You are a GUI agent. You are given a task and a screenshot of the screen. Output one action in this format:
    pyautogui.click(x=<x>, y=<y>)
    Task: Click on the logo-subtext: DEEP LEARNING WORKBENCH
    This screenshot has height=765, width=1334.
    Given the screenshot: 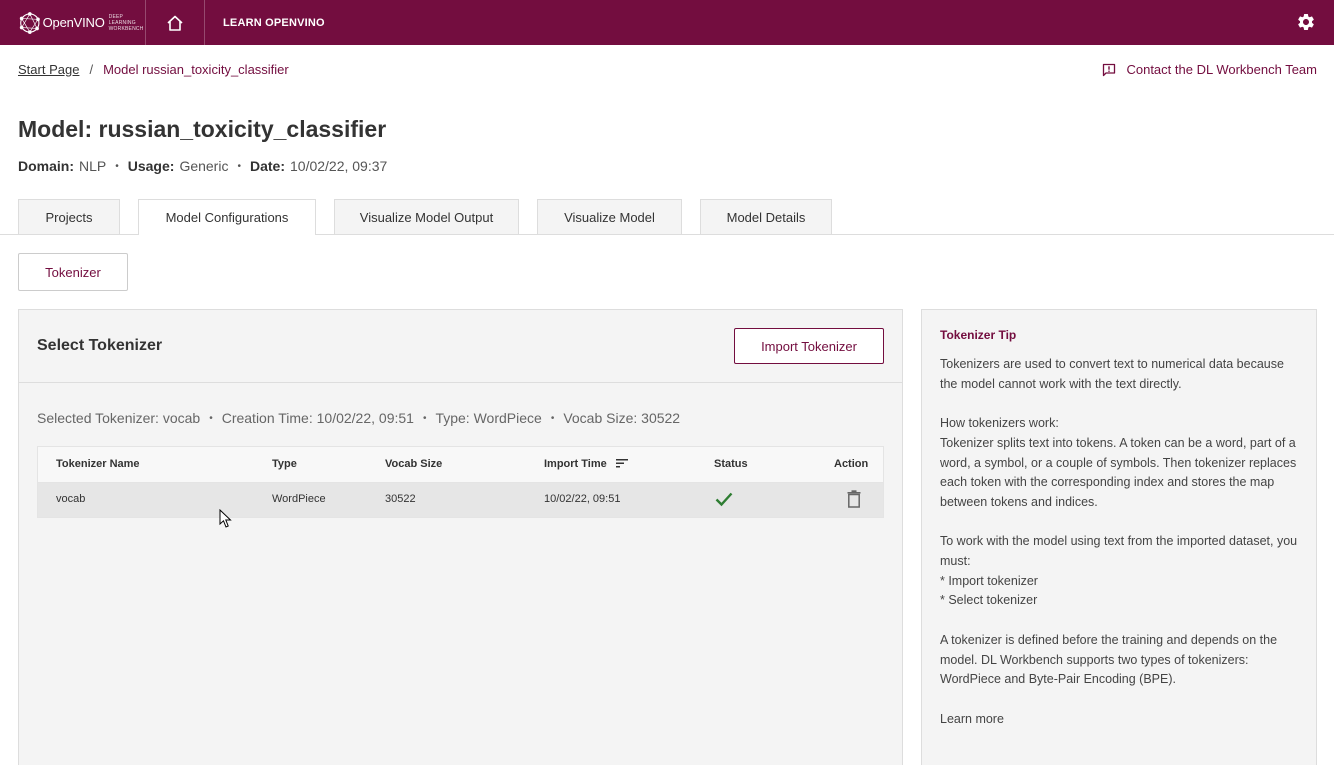 What is the action you would take?
    pyautogui.click(x=126, y=22)
    